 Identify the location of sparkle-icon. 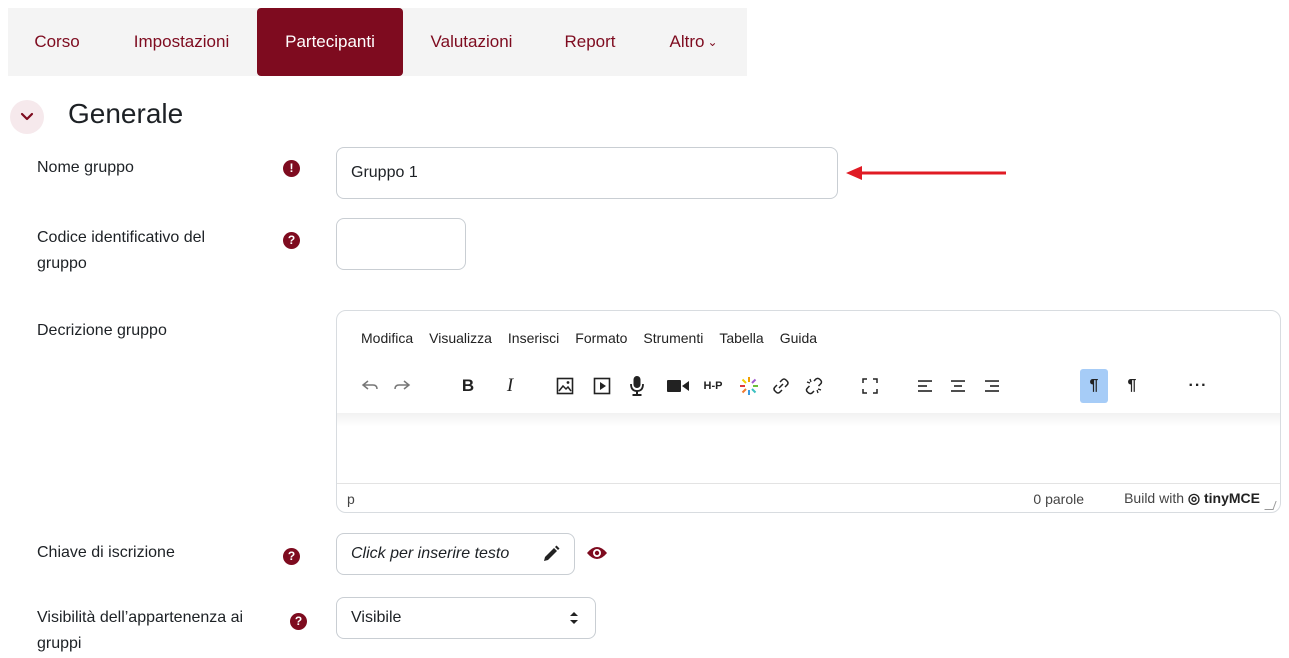
(749, 386).